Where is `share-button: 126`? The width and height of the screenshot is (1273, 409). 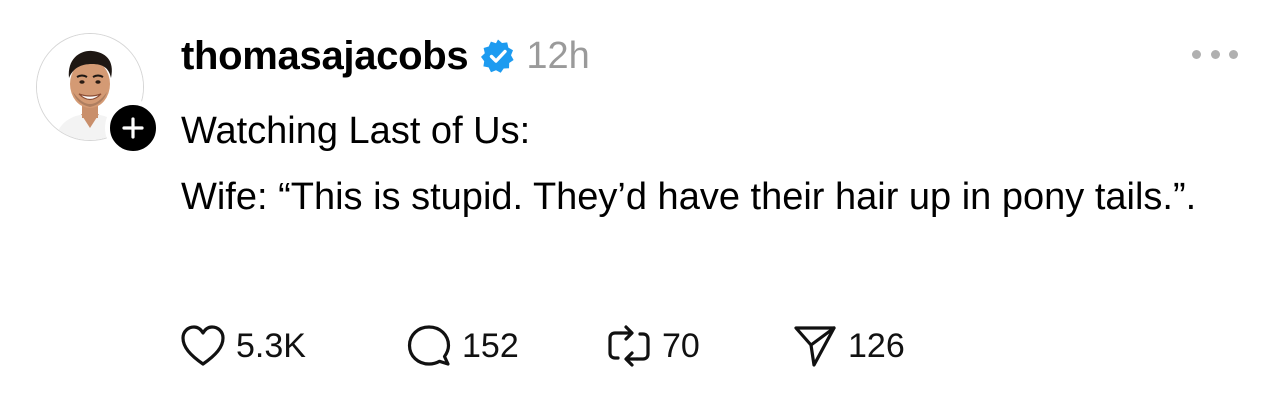
share-button: 126 is located at coordinates (872, 346).